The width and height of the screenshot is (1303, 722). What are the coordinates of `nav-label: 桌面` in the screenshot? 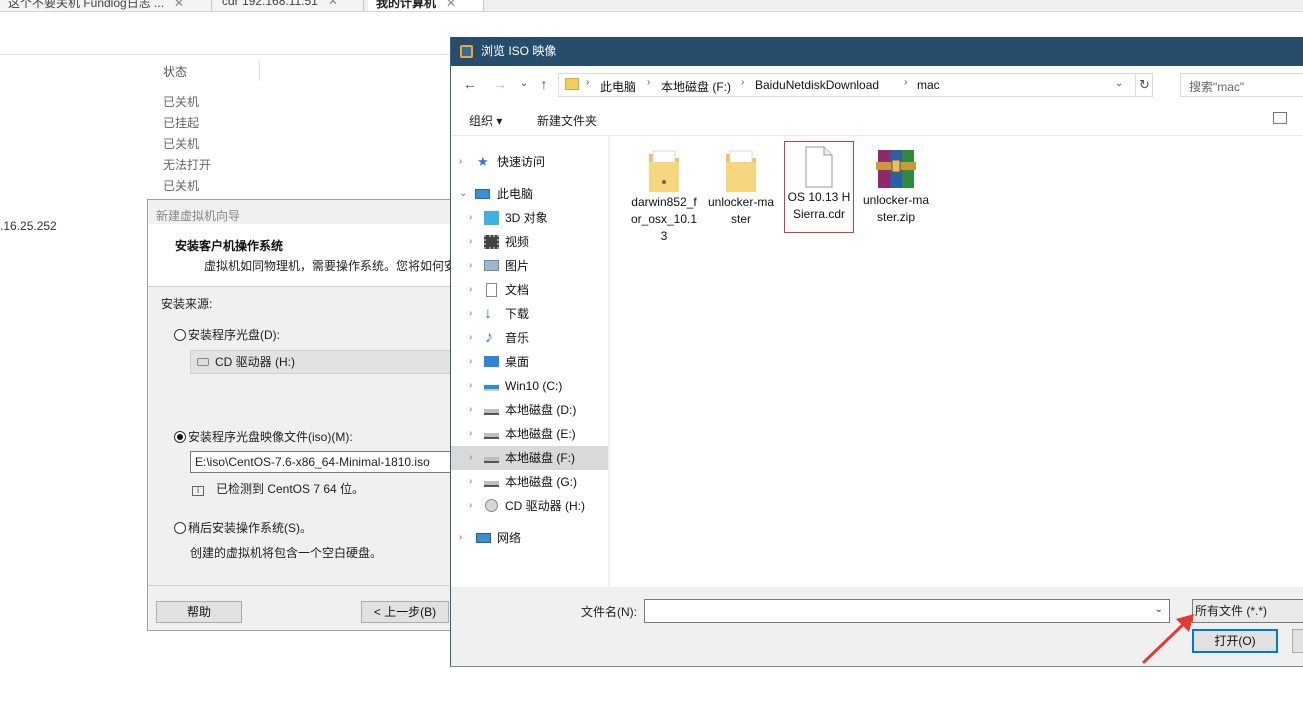 It's located at (517, 362).